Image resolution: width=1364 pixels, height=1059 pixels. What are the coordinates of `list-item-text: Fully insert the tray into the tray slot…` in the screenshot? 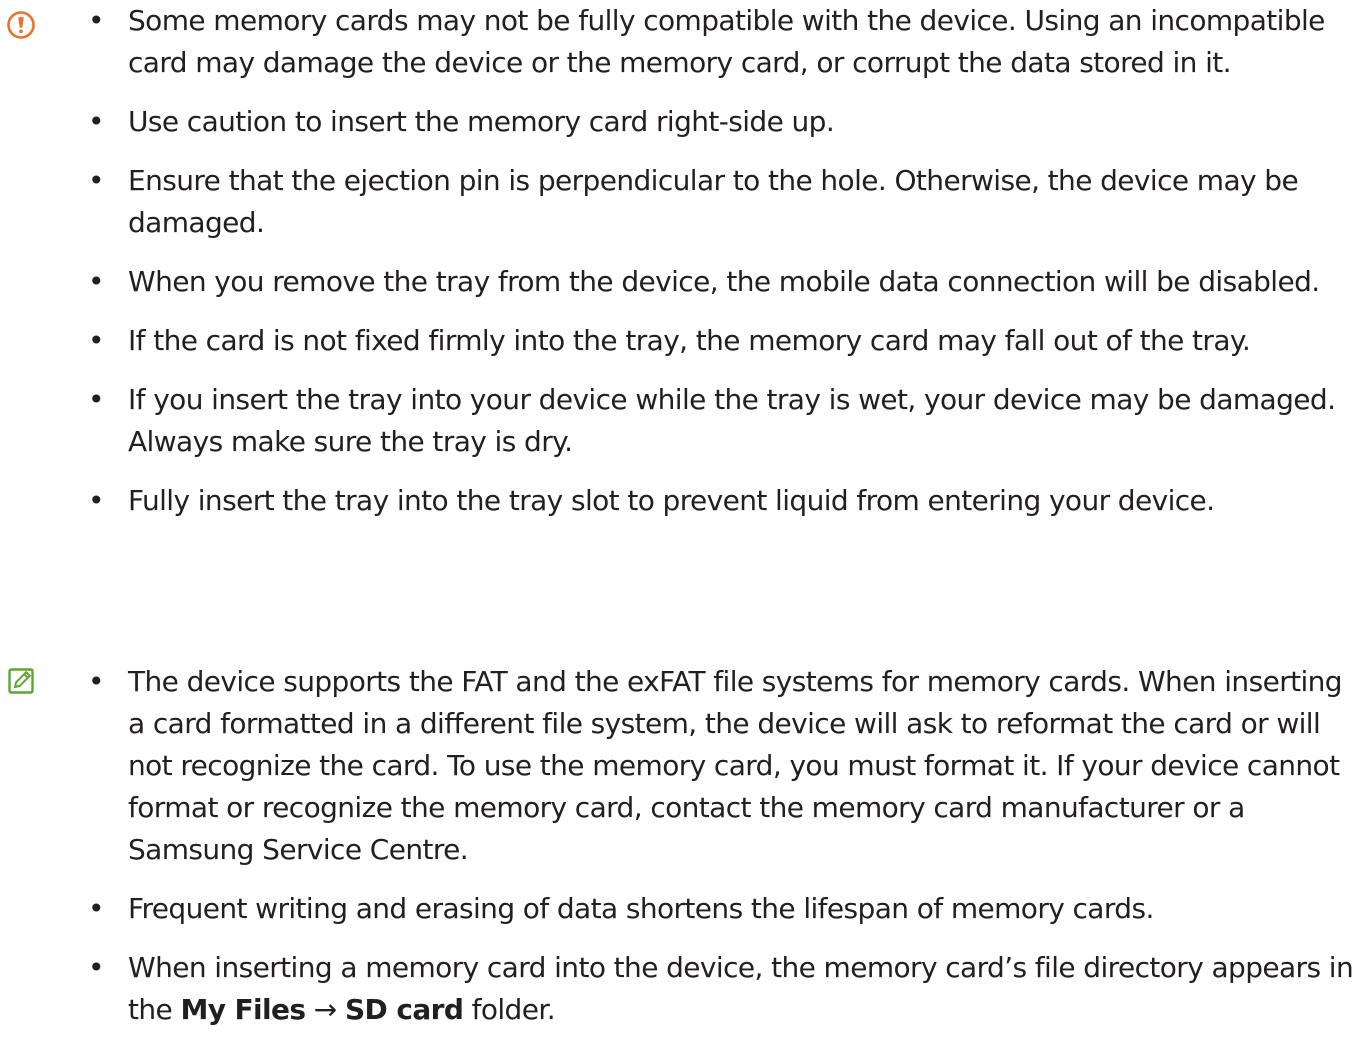 It's located at (671, 500).